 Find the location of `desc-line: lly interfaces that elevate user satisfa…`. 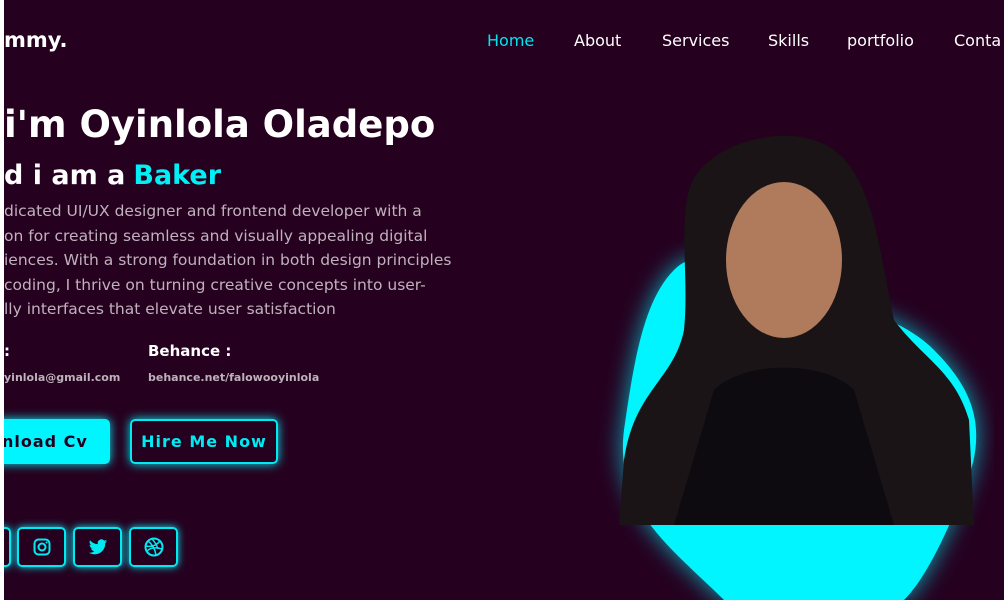

desc-line: lly interfaces that elevate user satisfa… is located at coordinates (170, 309).